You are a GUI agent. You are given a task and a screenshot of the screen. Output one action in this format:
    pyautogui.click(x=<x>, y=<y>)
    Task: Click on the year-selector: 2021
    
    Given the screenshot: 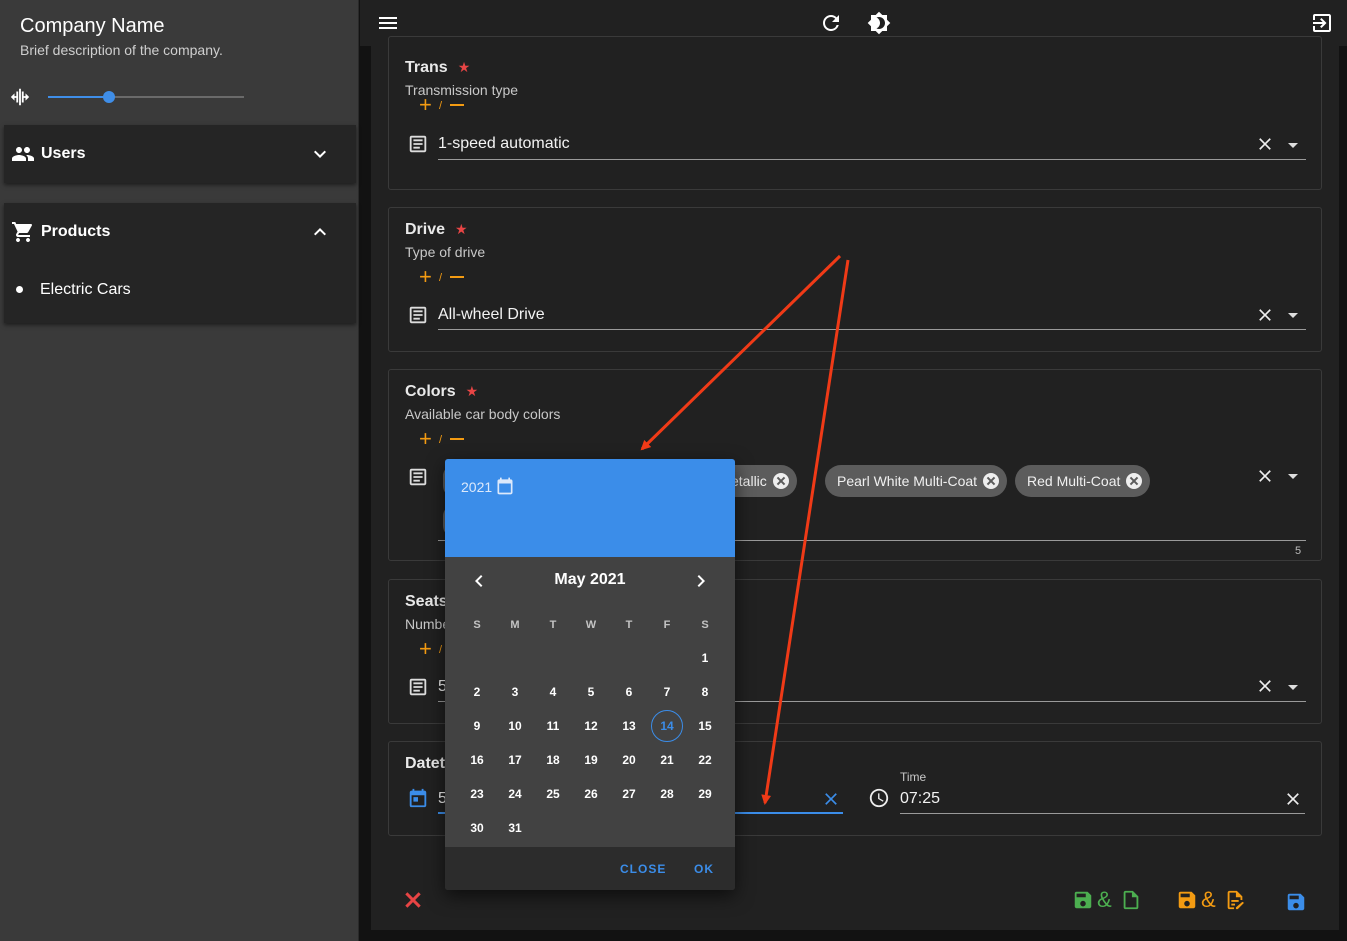 What is the action you would take?
    pyautogui.click(x=476, y=487)
    